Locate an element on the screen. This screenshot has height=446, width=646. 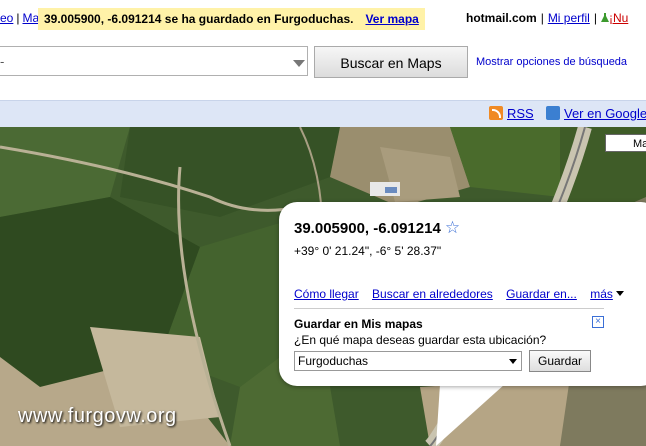
new-link: ¡Nu is located at coordinates (618, 18).